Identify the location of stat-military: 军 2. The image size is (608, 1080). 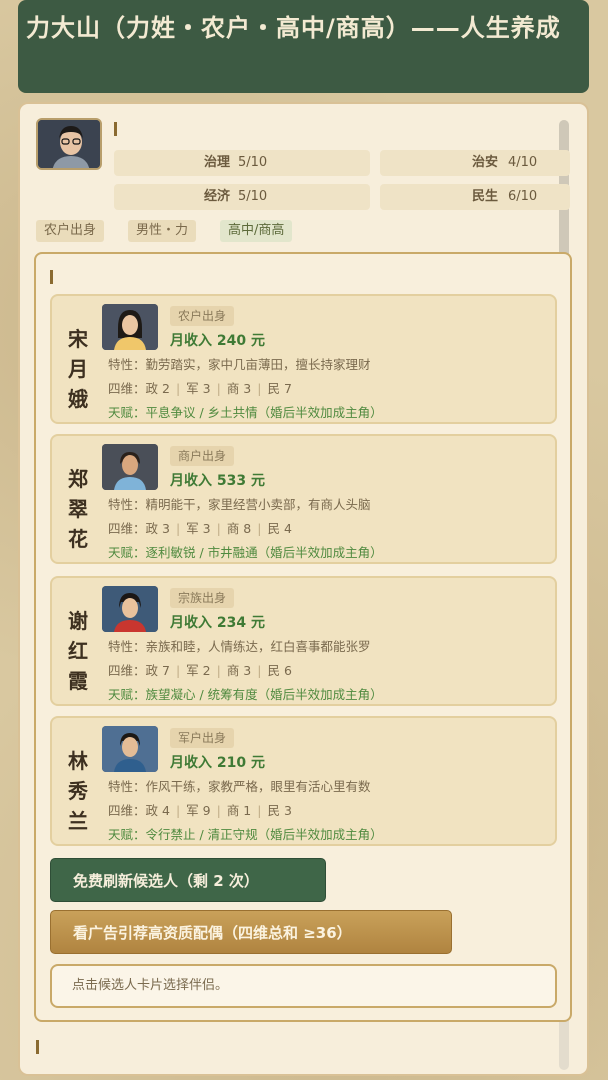
(198, 670).